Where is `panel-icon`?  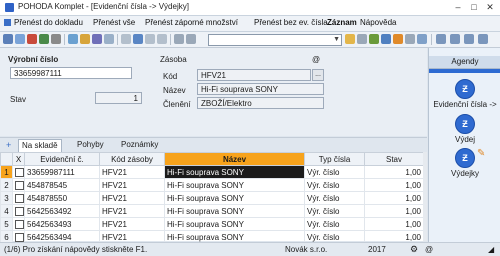 panel-icon is located at coordinates (469, 39).